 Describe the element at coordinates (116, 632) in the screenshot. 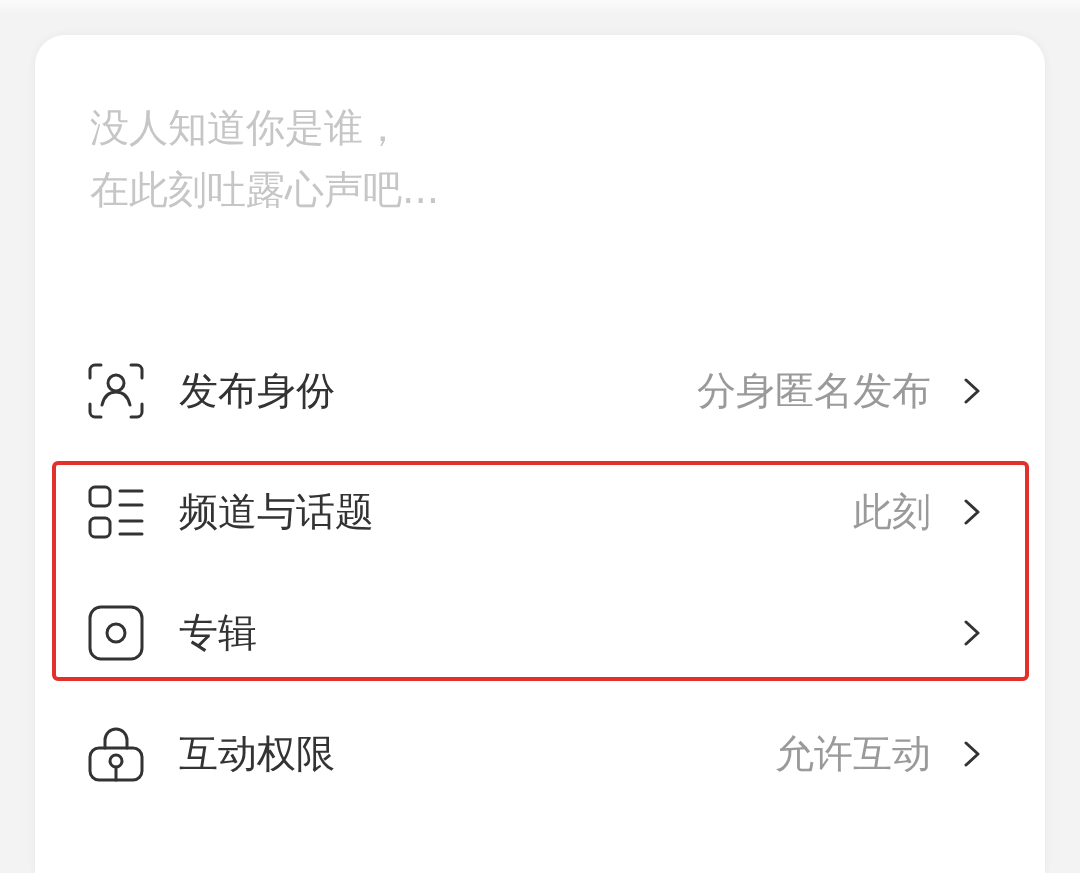

I see `circle-square-icon` at that location.